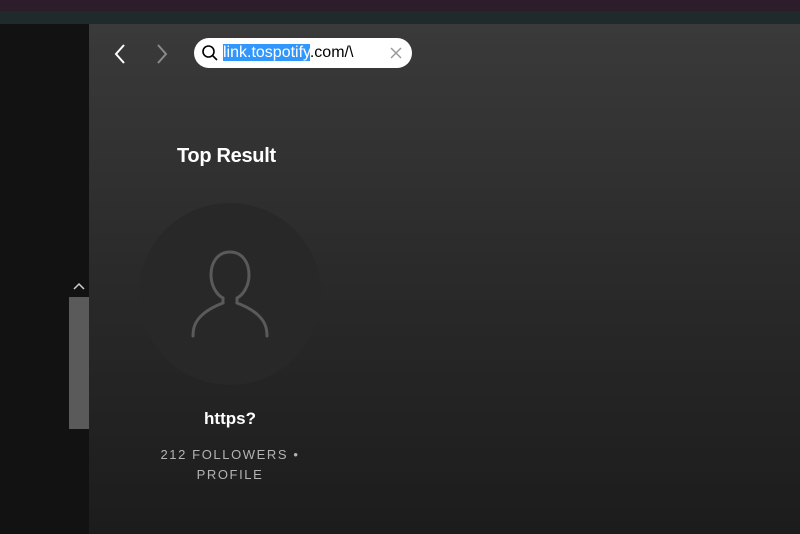  Describe the element at coordinates (210, 53) in the screenshot. I see `search-icon` at that location.